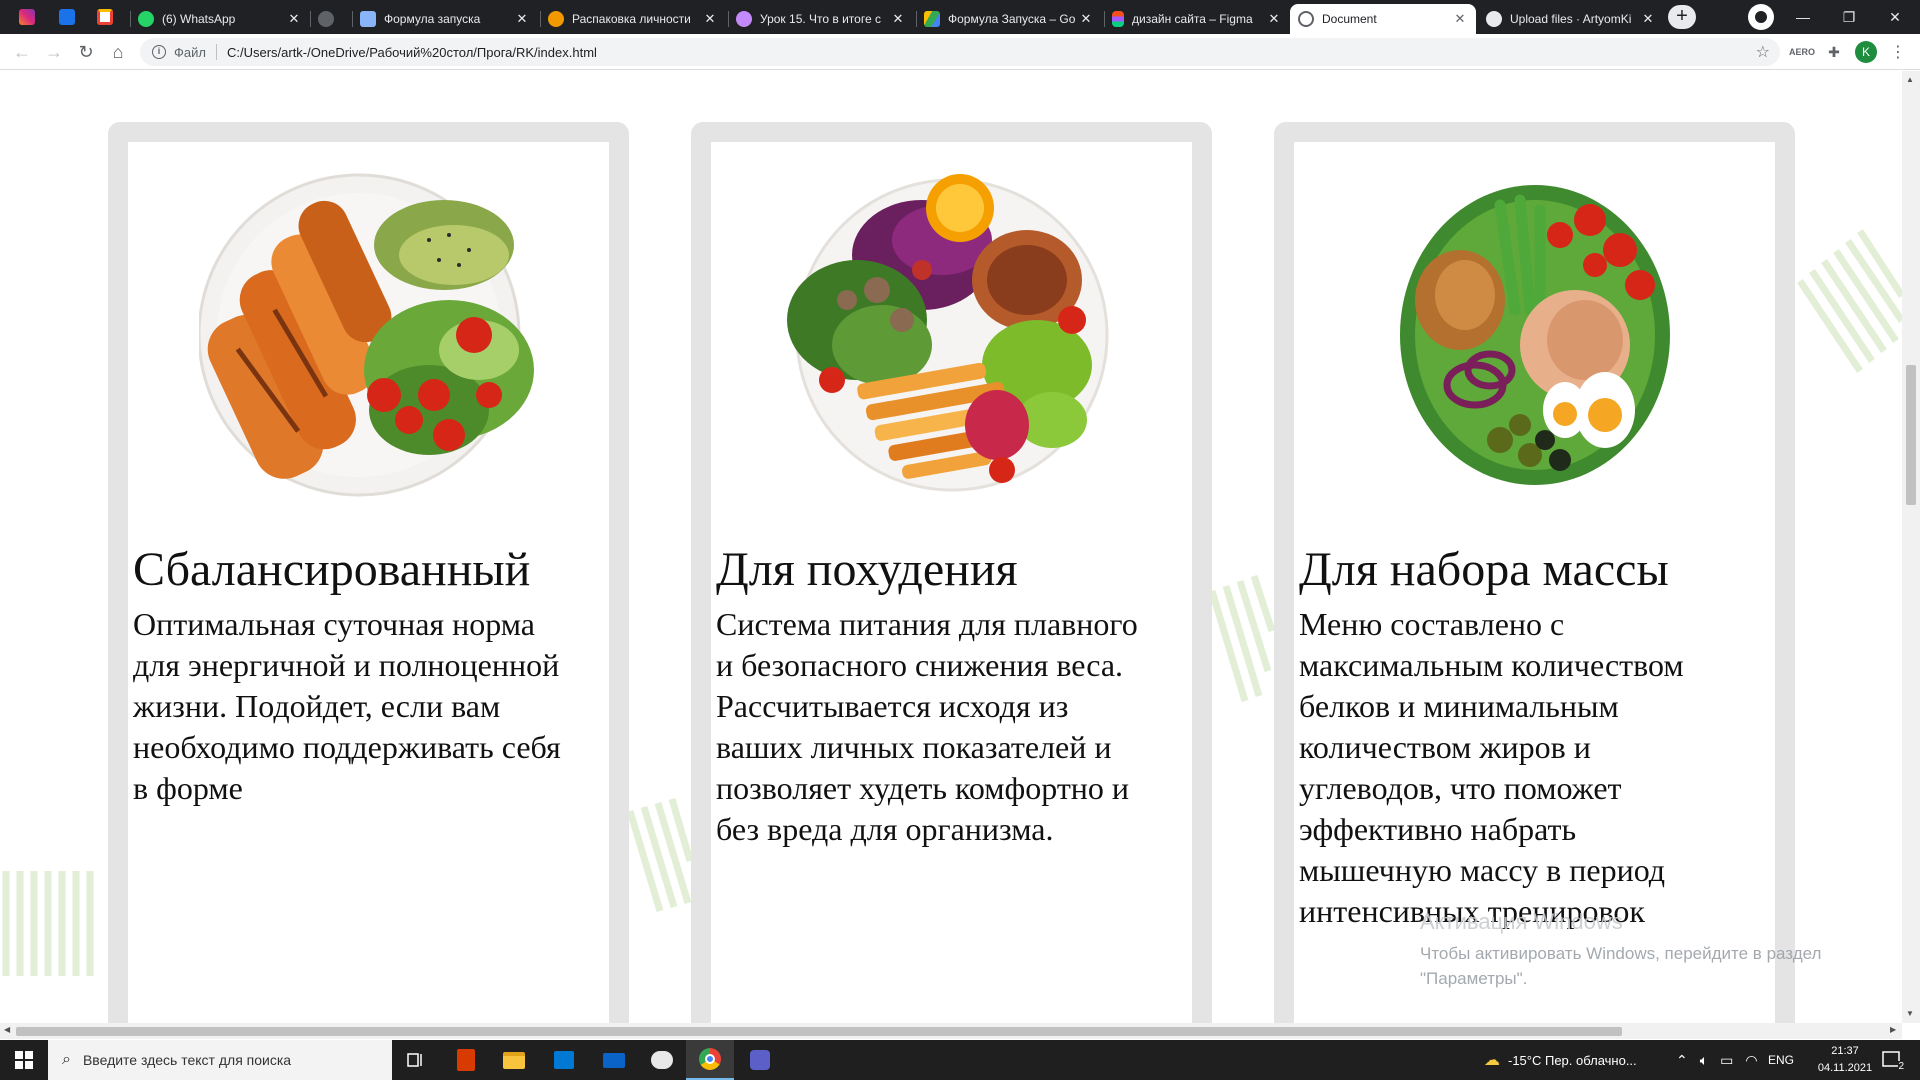 The height and width of the screenshot is (1080, 1920). Describe the element at coordinates (67, 17) in the screenshot. I see `pinned-tab-chat` at that location.